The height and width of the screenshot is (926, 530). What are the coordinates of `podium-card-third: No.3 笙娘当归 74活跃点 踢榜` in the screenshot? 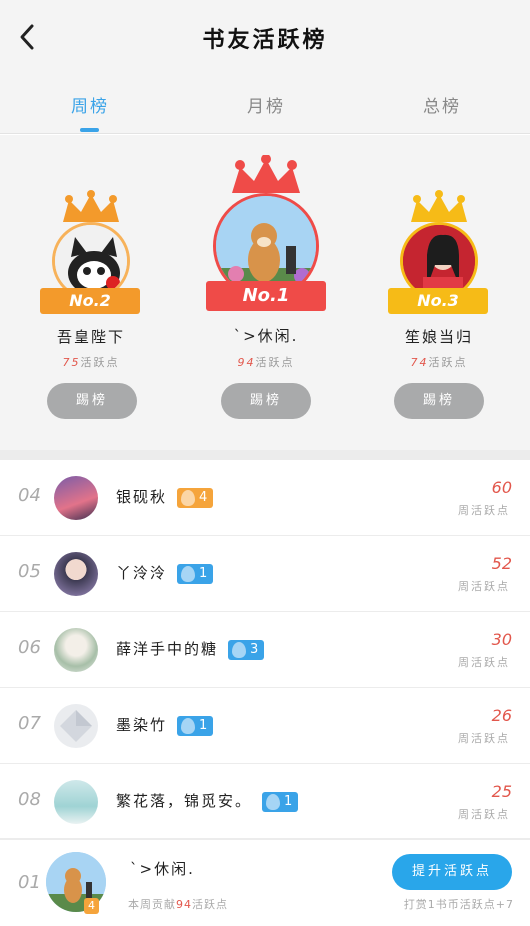 It's located at (439, 305).